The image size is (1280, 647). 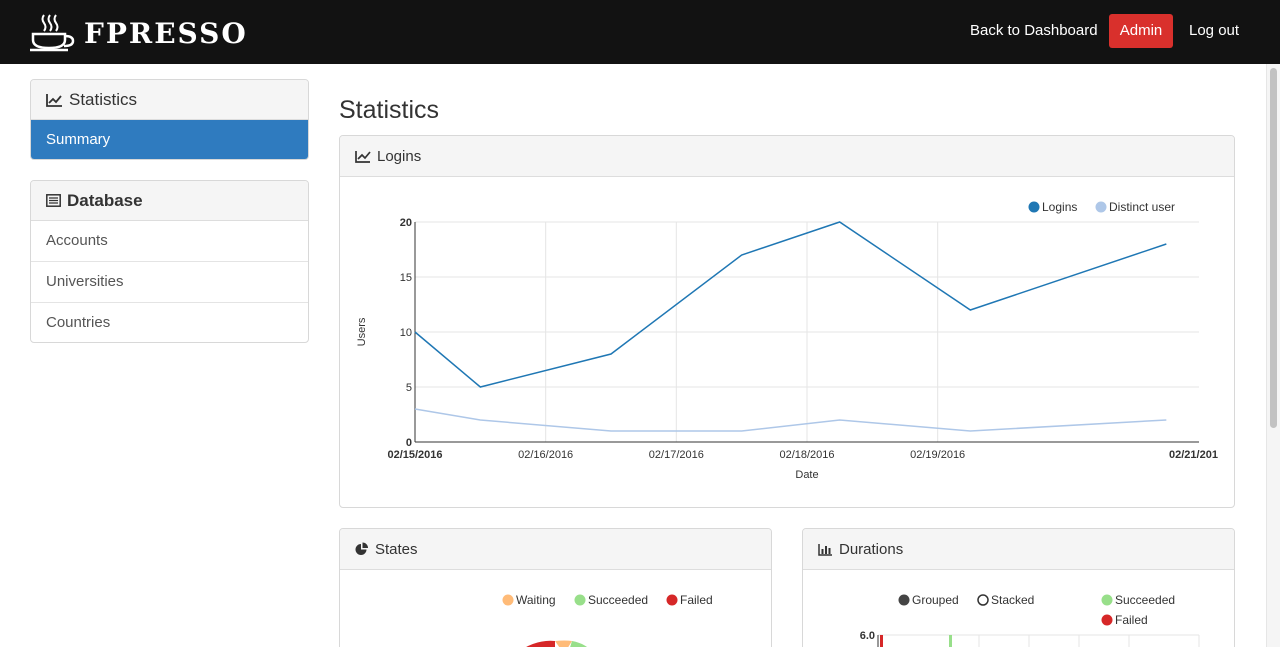 What do you see at coordinates (983, 600) in the screenshot?
I see `mode-stacked-marker` at bounding box center [983, 600].